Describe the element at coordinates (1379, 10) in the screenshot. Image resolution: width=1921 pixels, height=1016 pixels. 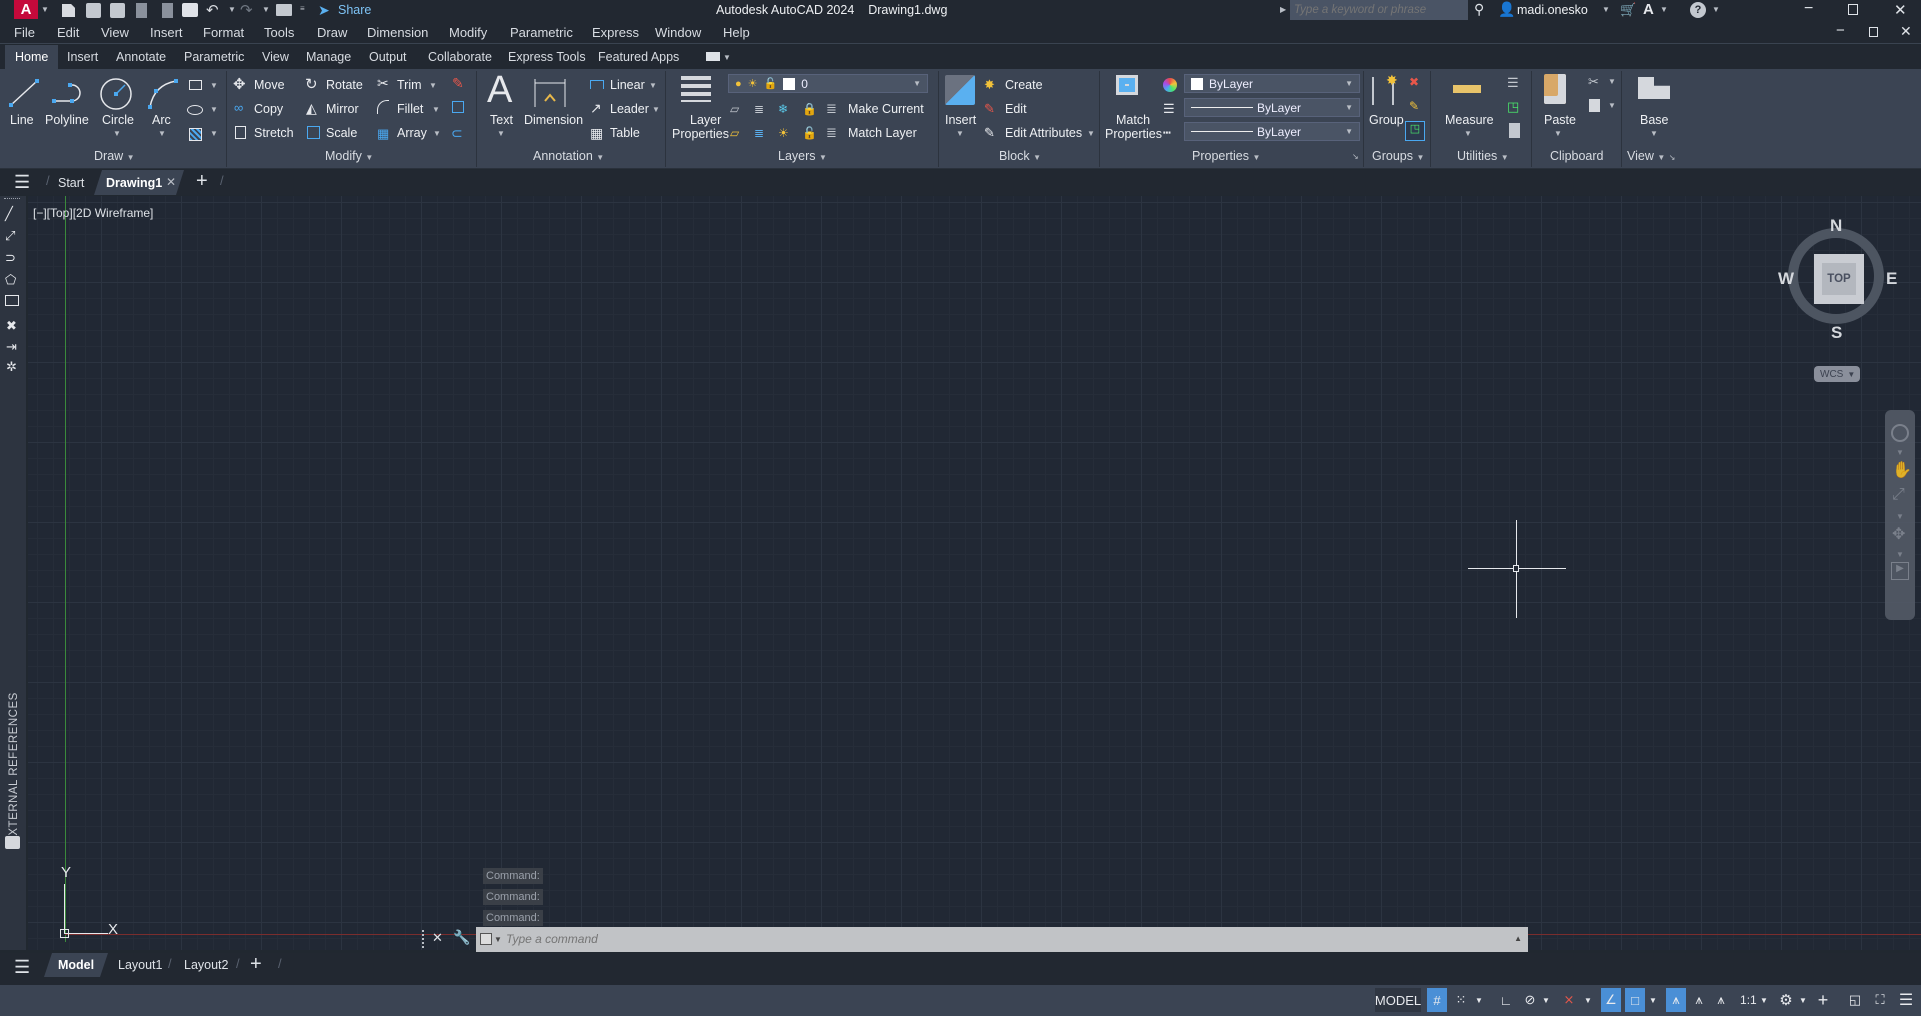
I see `search-input` at that location.